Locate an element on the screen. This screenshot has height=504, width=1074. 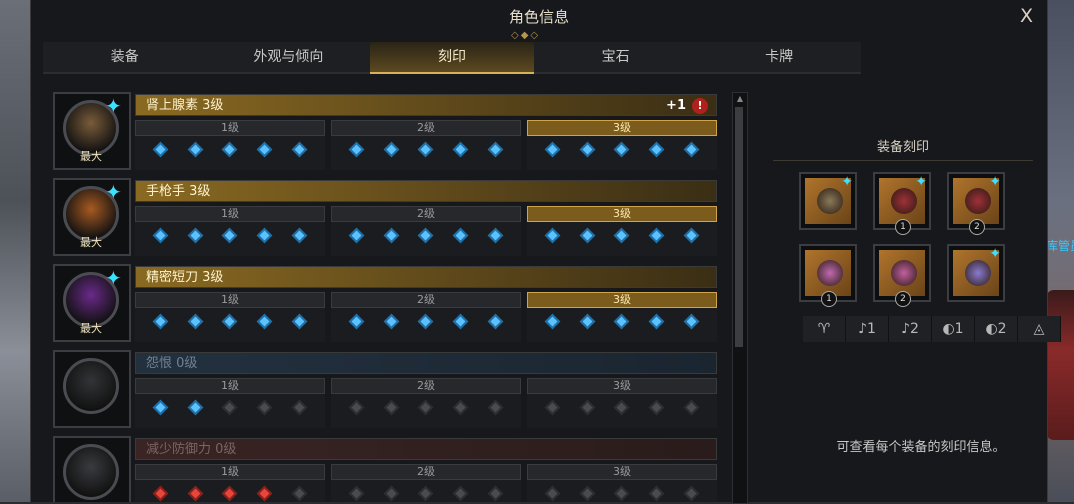
engraving-row: 怨恨 0级 1级 2级 3级 is located at coordinates (386, 389).